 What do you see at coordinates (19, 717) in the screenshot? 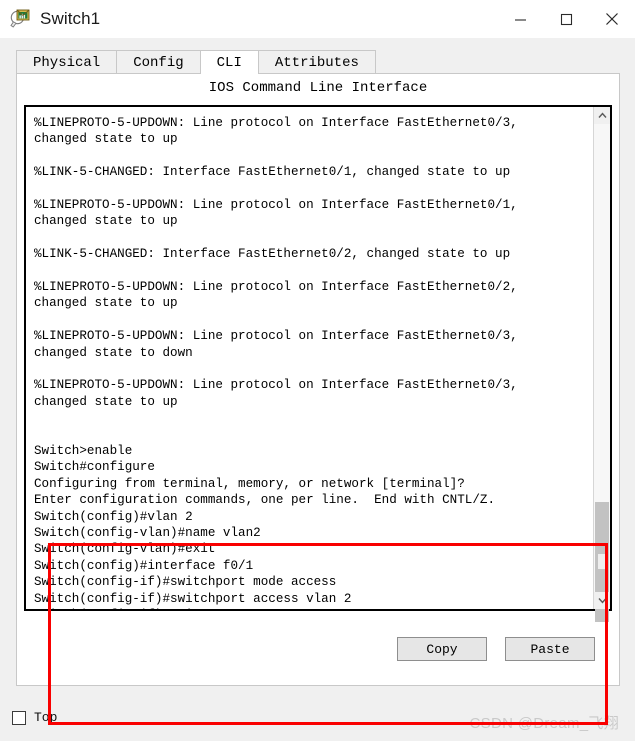
I see `top-checkbox` at bounding box center [19, 717].